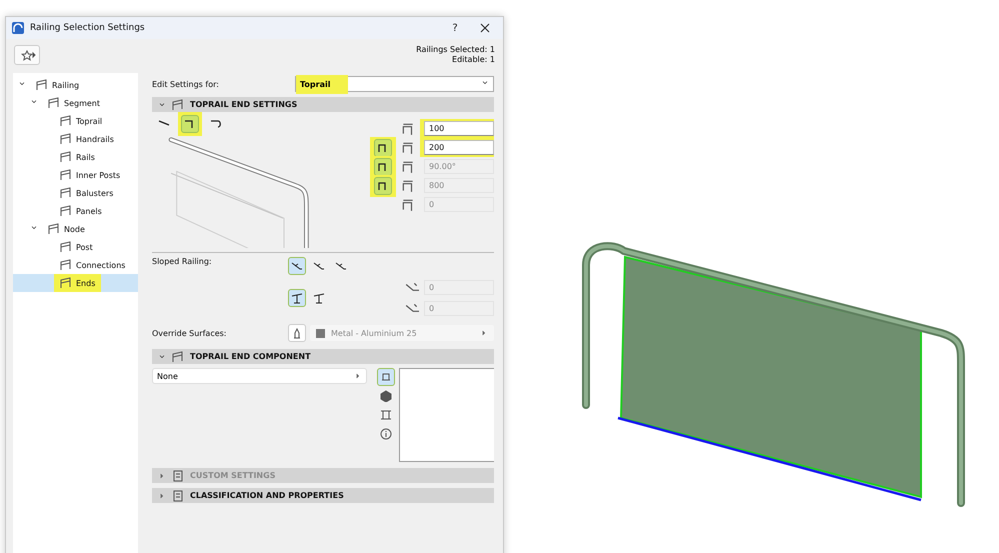 The image size is (999, 553). I want to click on tree-item-label: Rails, so click(85, 157).